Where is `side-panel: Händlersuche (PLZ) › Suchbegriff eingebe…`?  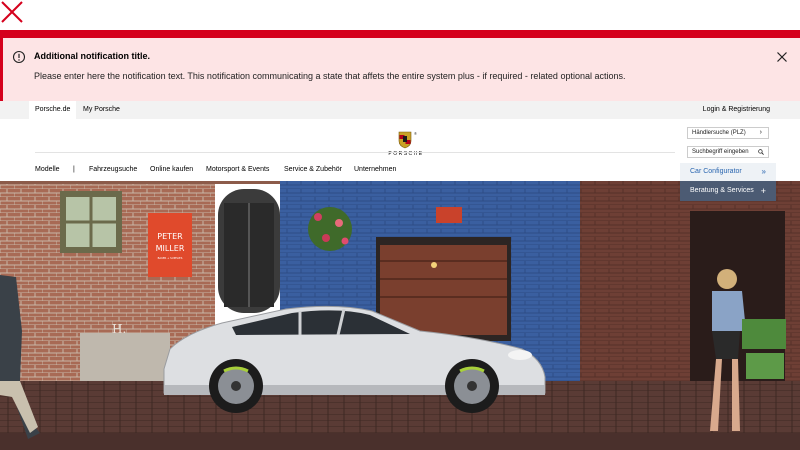
side-panel: Händlersuche (PLZ) › Suchbegriff eingebe… is located at coordinates (728, 160).